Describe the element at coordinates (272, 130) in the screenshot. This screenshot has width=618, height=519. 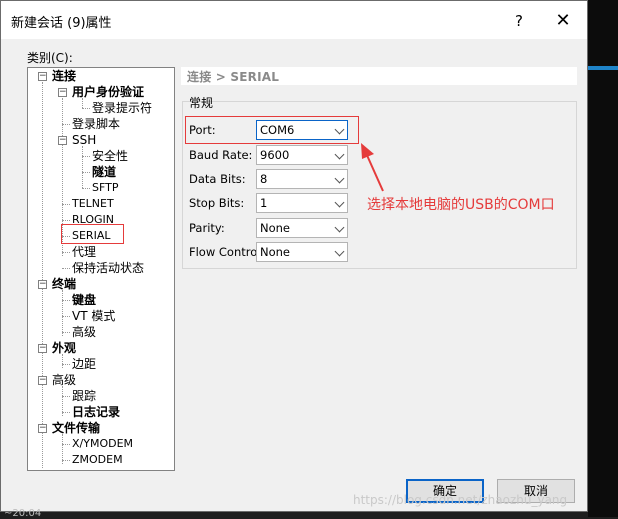
I see `port-highlight-box` at that location.